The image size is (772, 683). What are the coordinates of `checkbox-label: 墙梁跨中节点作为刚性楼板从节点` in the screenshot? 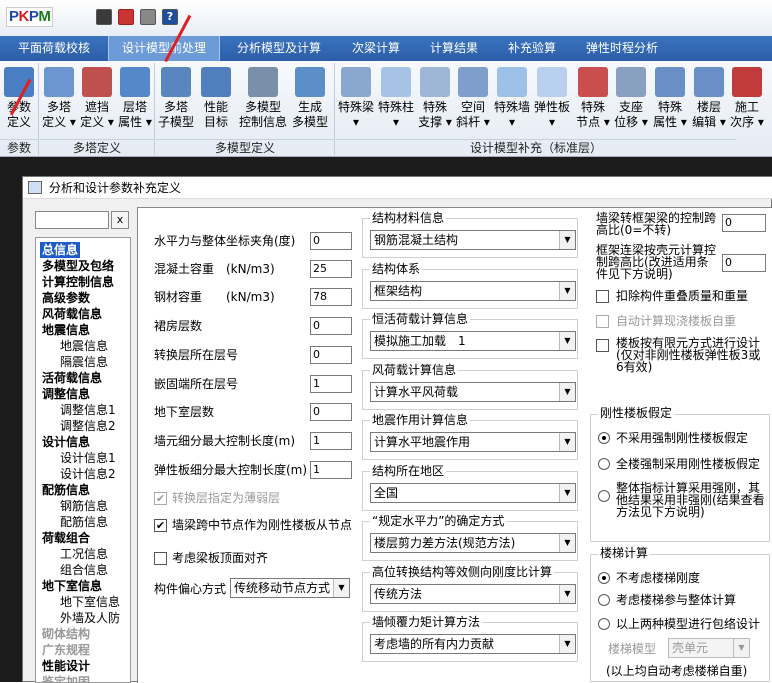 It's located at (262, 525).